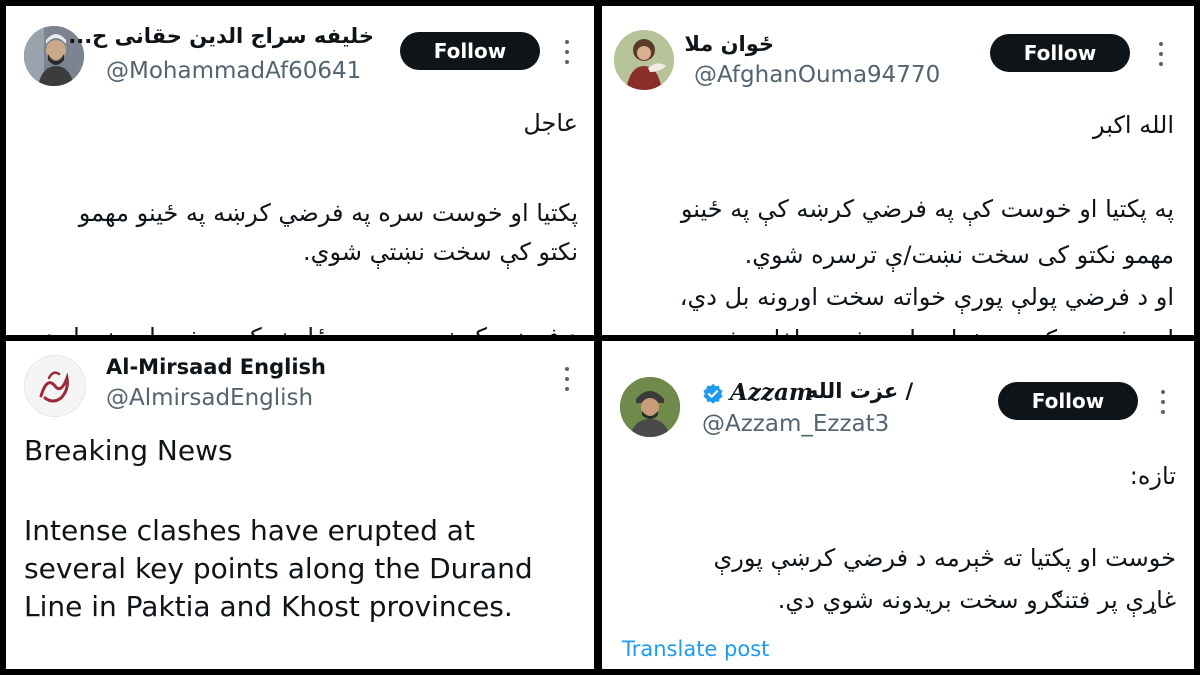 This screenshot has width=1200, height=675. Describe the element at coordinates (713, 393) in the screenshot. I see `verified-badge-icon` at that location.